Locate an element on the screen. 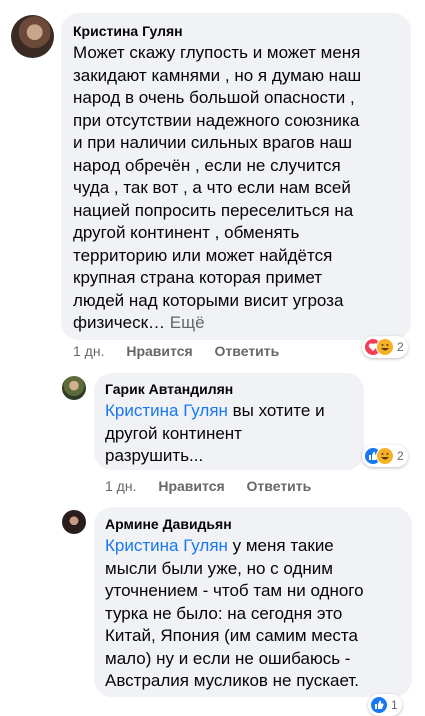 The height and width of the screenshot is (716, 425). comment-line-text: у меня такие is located at coordinates (280, 545).